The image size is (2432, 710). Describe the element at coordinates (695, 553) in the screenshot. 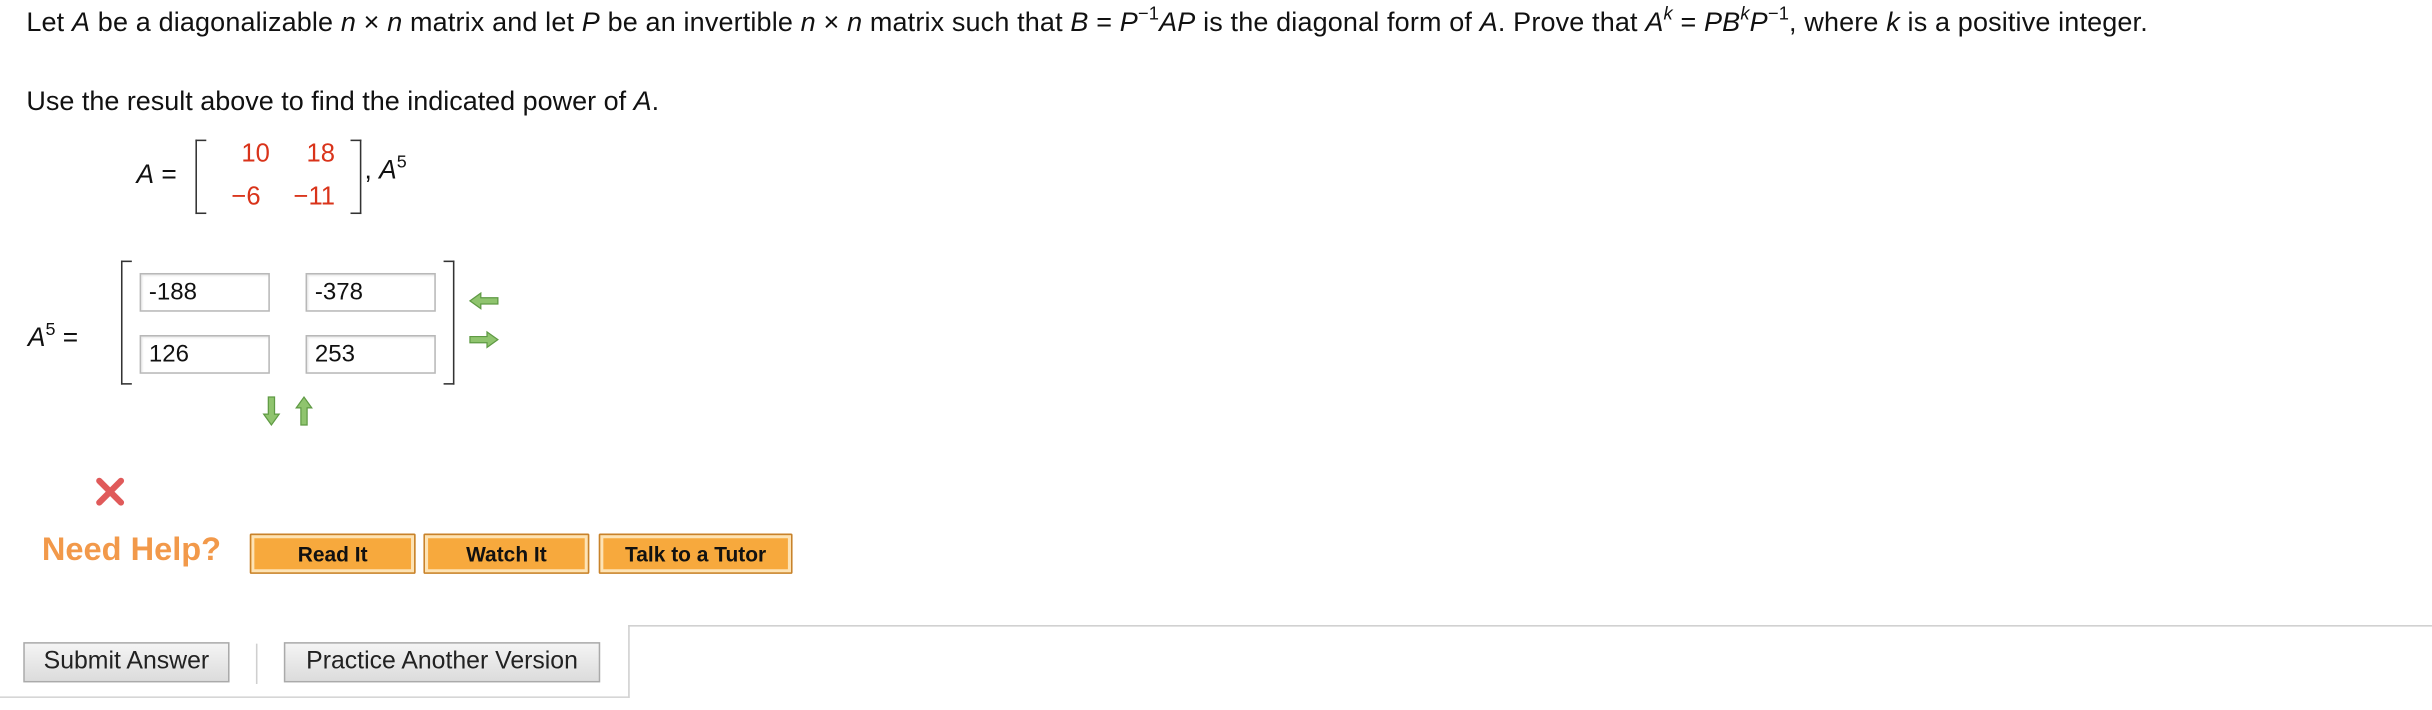

I see `talk-to-tutor-button: Talk to a Tutor` at that location.